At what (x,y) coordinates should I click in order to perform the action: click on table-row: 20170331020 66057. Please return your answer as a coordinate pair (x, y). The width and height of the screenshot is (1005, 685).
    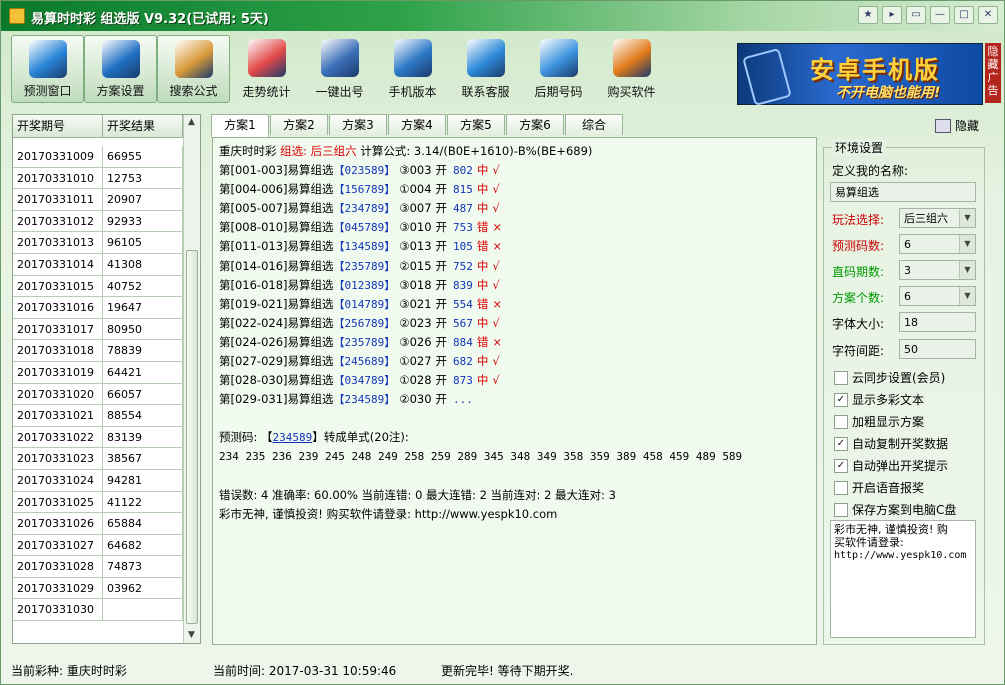
    Looking at the image, I should click on (100, 394).